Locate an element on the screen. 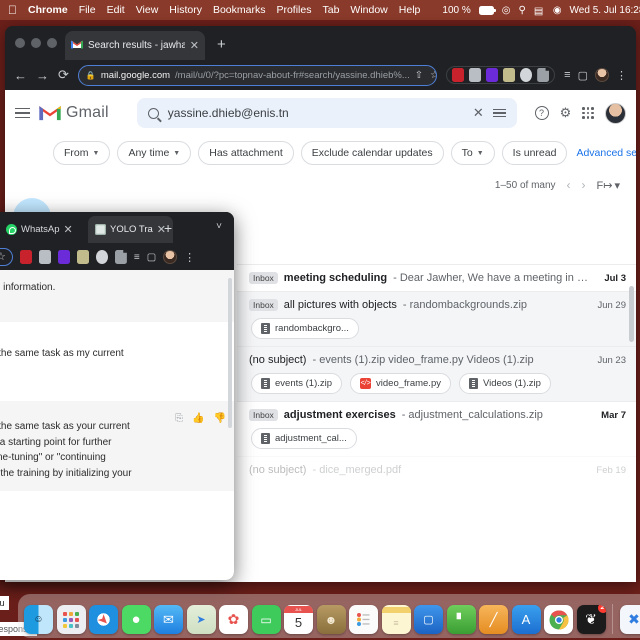  dock-item-chrome is located at coordinates (558, 619).